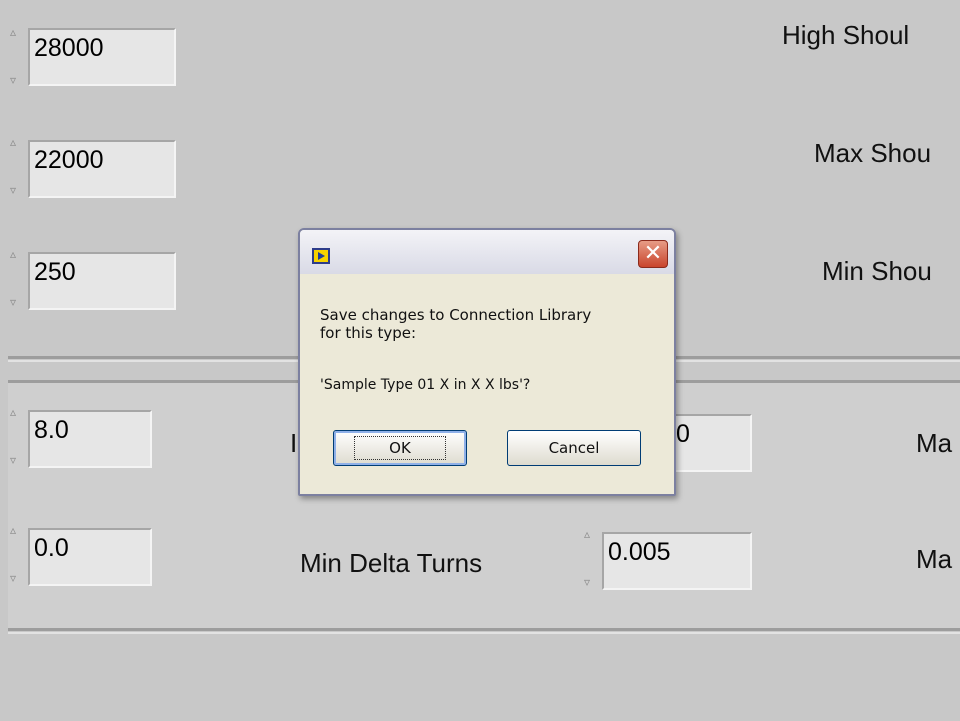  Describe the element at coordinates (14, 436) in the screenshot. I see `row4-left-spinner: ▵ ▿` at that location.